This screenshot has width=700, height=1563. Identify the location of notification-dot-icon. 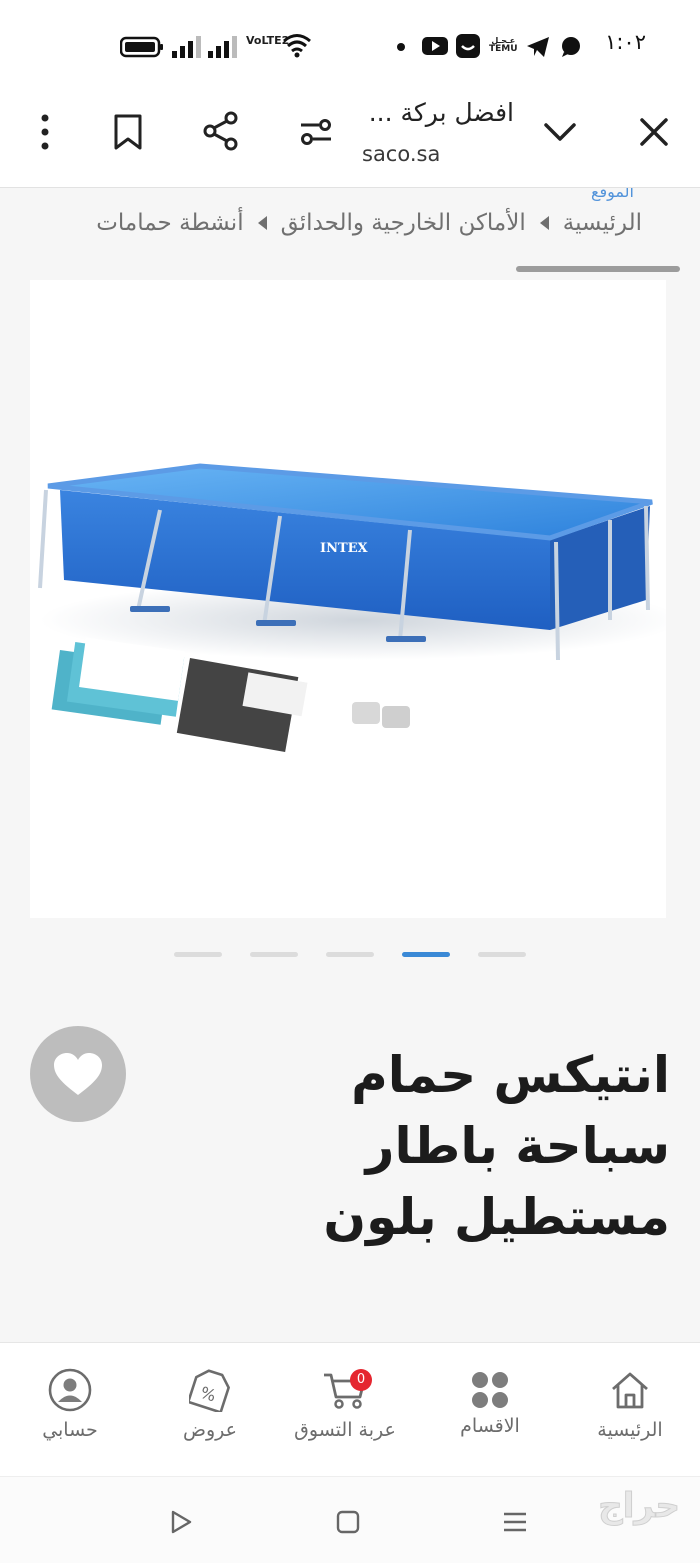
(401, 47).